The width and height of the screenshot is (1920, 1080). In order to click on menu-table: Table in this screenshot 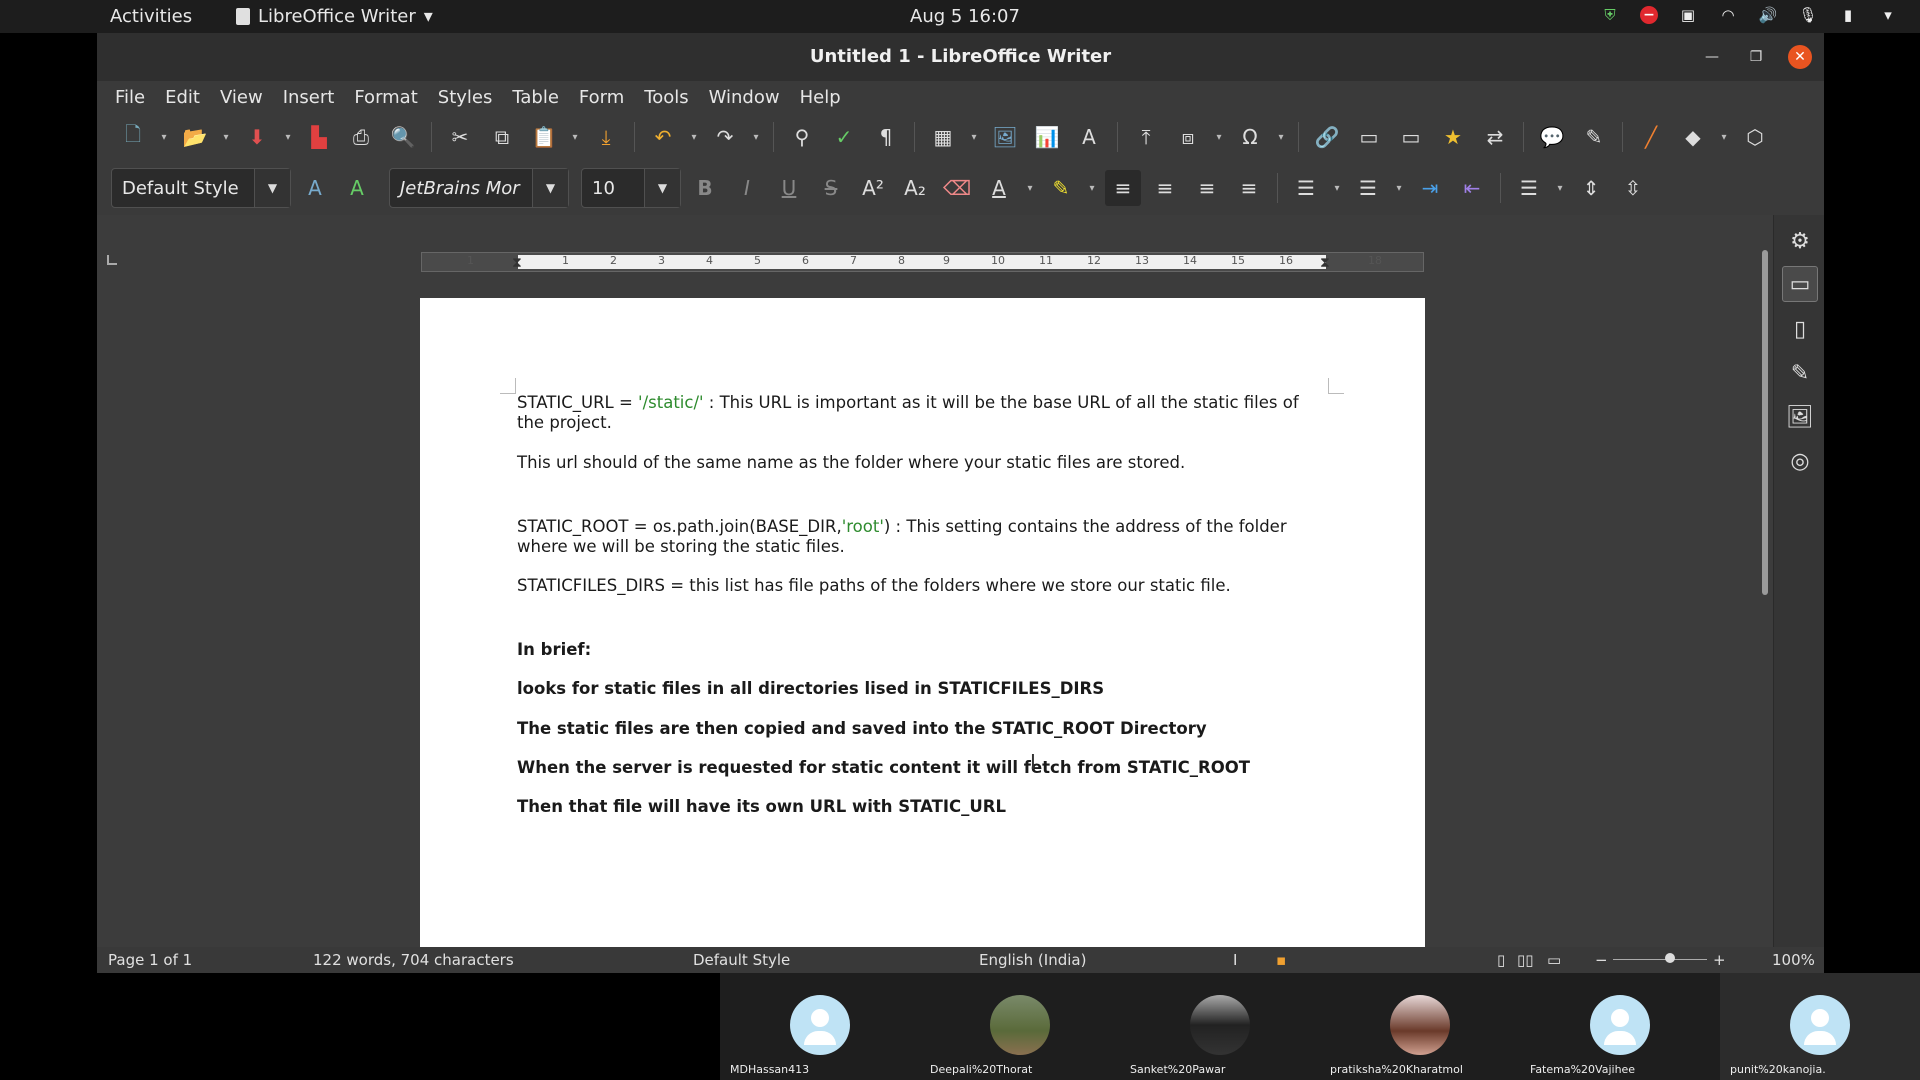, I will do `click(535, 97)`.